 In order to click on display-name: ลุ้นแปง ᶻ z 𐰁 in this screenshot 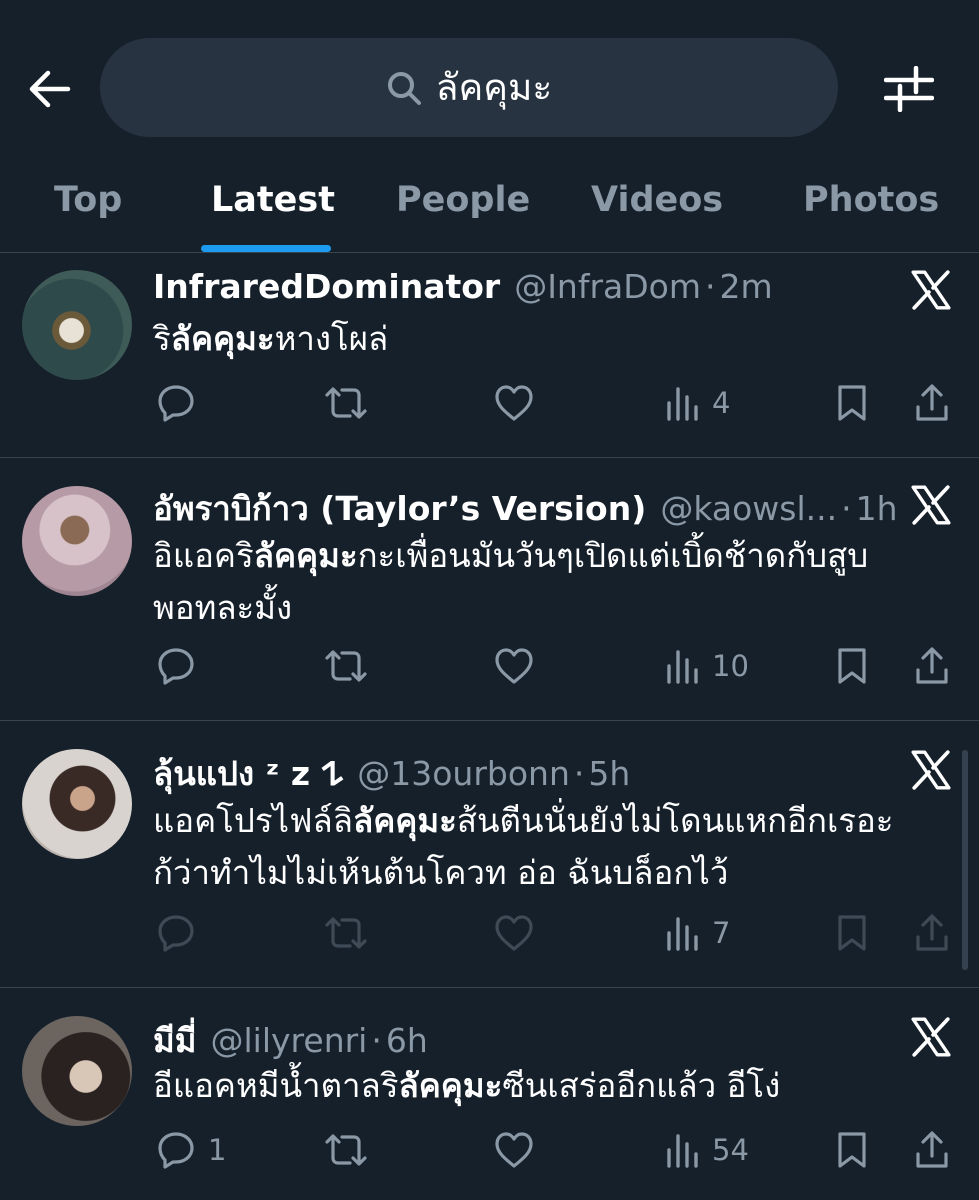, I will do `click(248, 773)`.